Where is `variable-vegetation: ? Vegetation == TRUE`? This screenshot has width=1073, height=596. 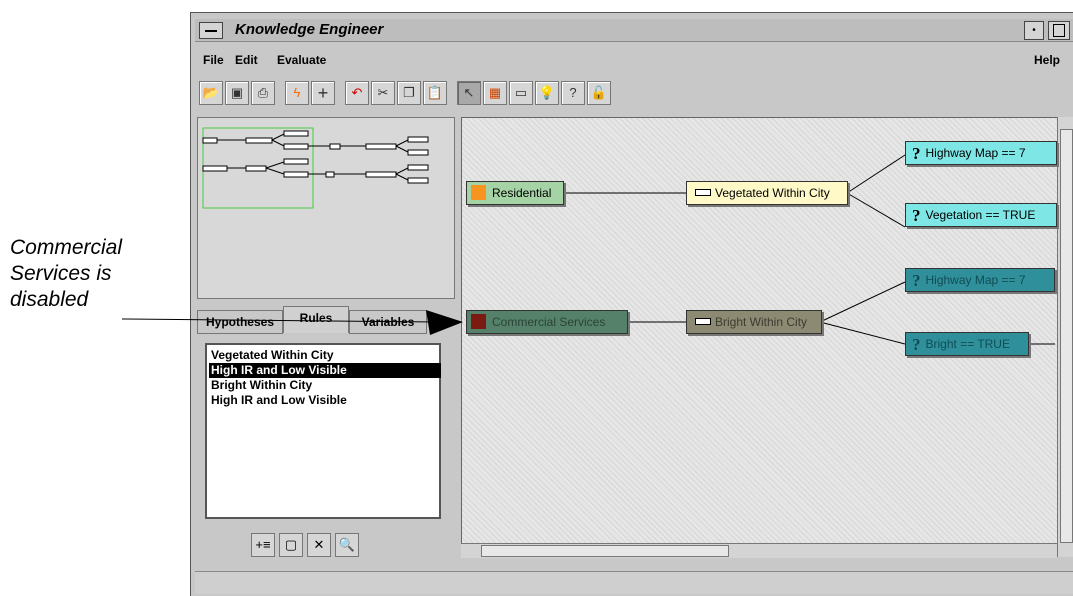
variable-vegetation: ? Vegetation == TRUE is located at coordinates (981, 215).